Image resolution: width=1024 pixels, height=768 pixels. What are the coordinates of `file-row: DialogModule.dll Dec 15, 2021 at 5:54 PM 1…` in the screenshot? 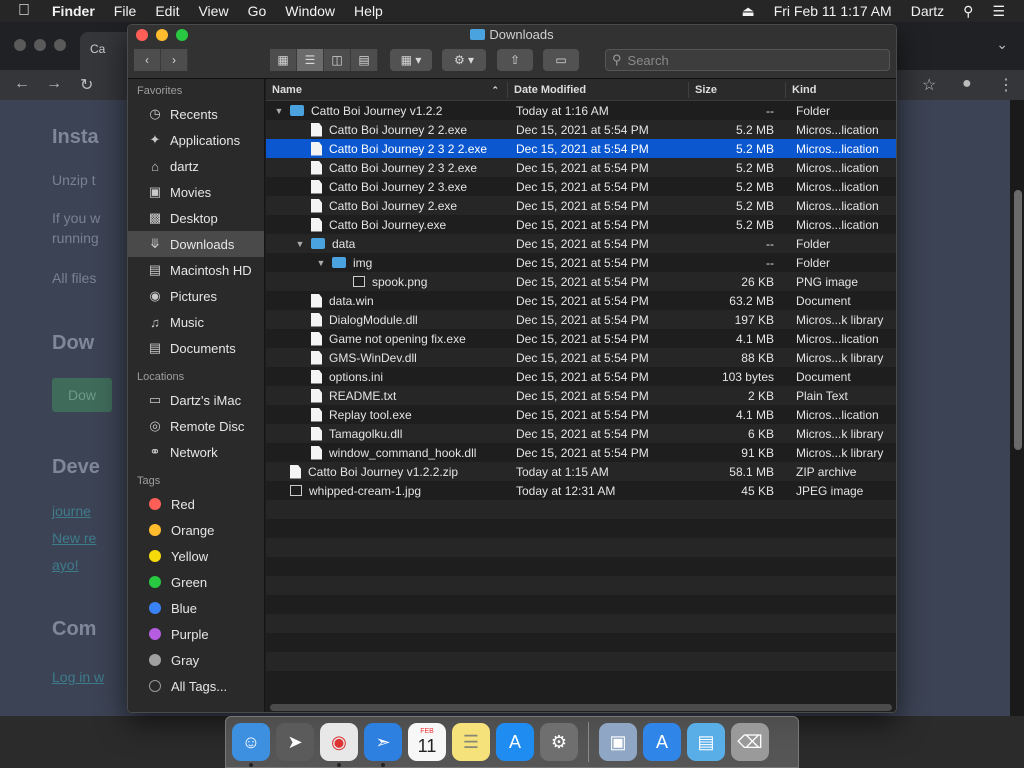 It's located at (581, 319).